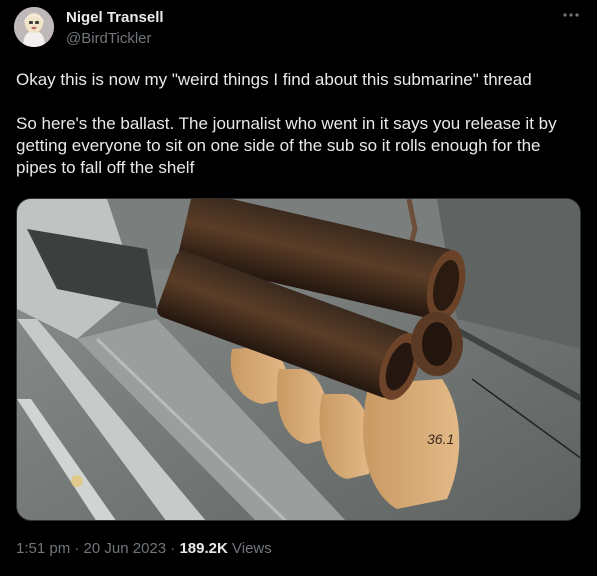  Describe the element at coordinates (440, 439) in the screenshot. I see `sandbag-marking: 36.1` at that location.